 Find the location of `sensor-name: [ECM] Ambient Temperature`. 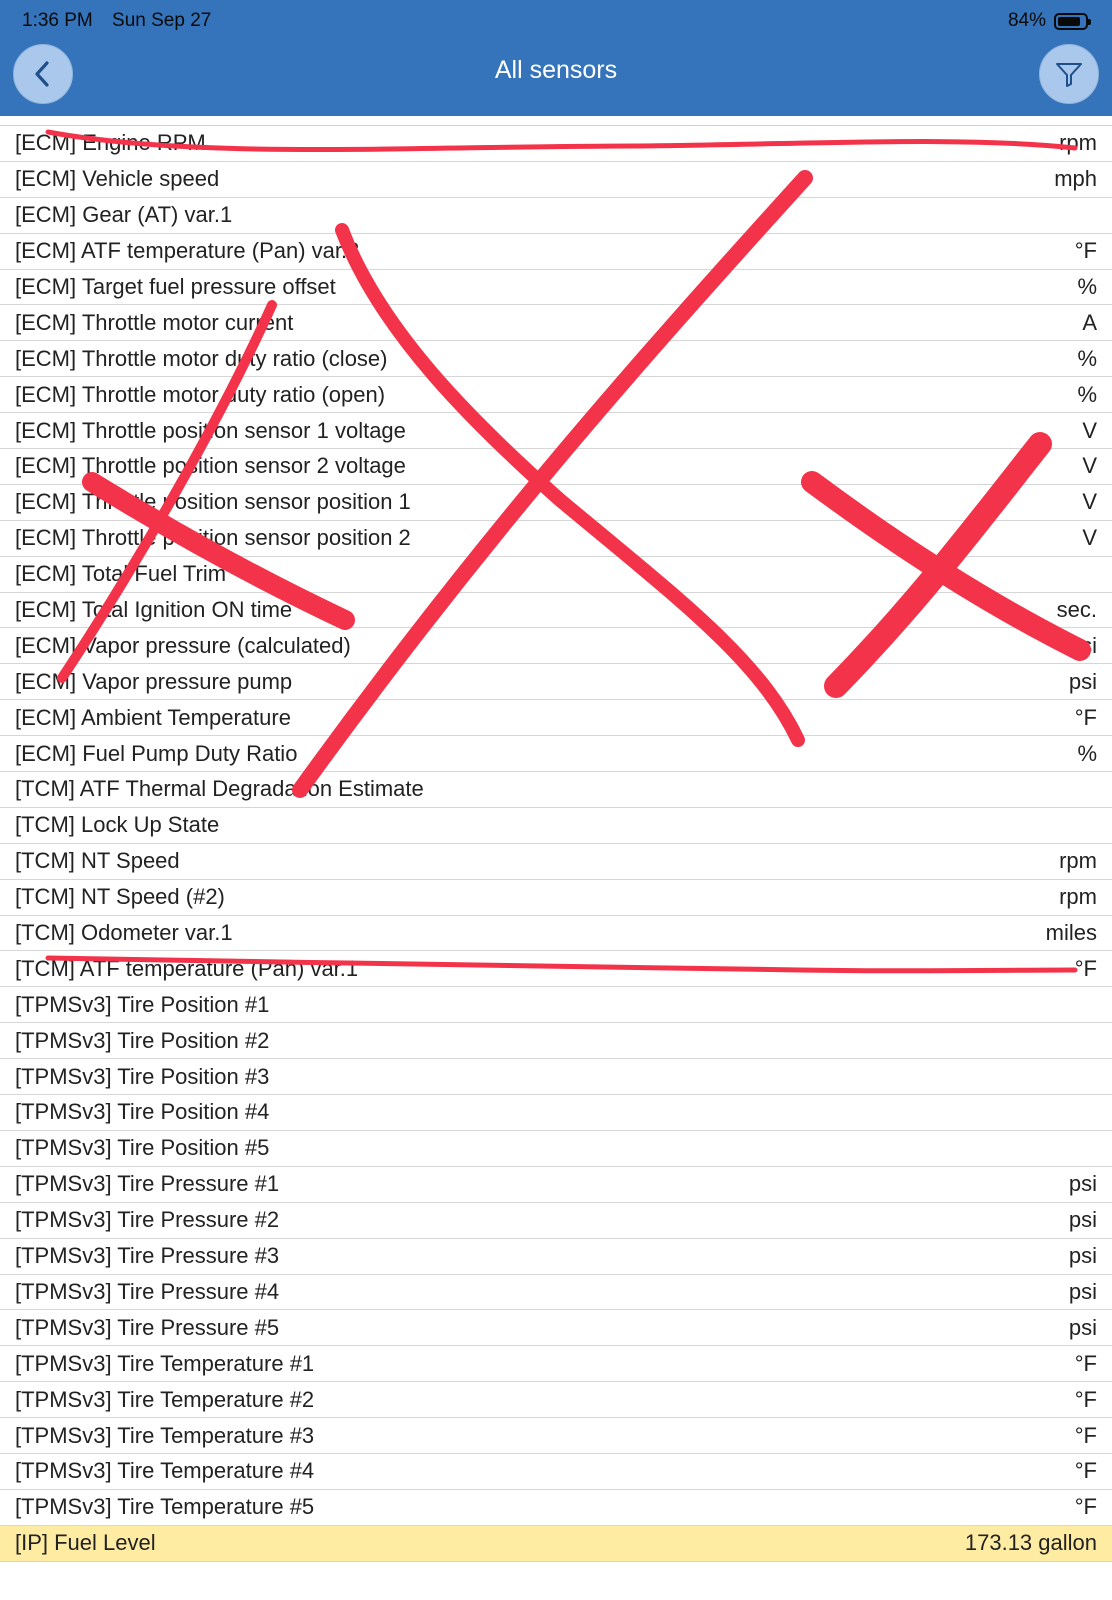

sensor-name: [ECM] Ambient Temperature is located at coordinates (153, 717).